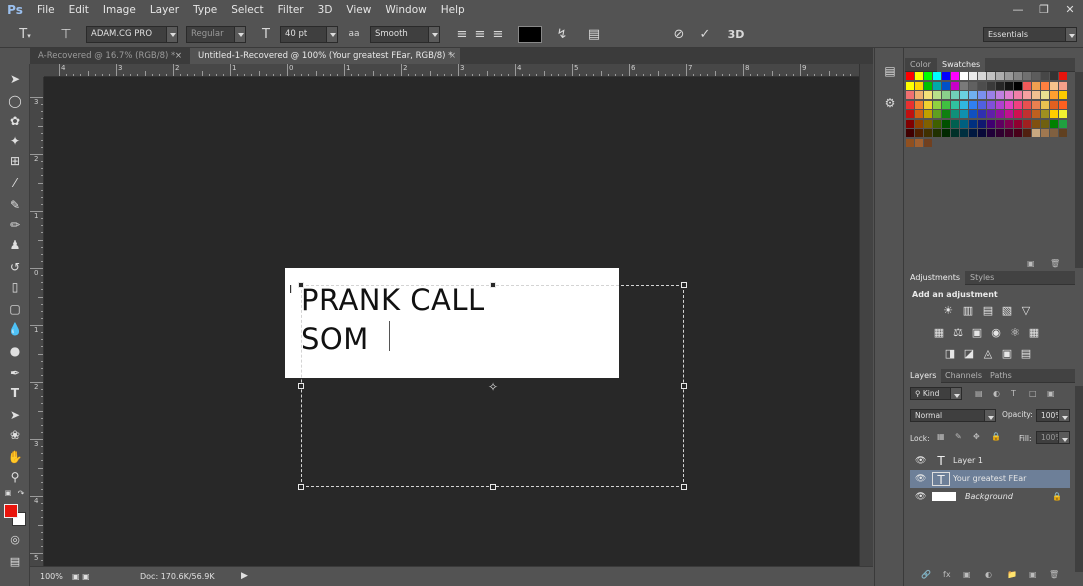 The height and width of the screenshot is (586, 1083). What do you see at coordinates (205, 10) in the screenshot?
I see `menu-type: Type` at bounding box center [205, 10].